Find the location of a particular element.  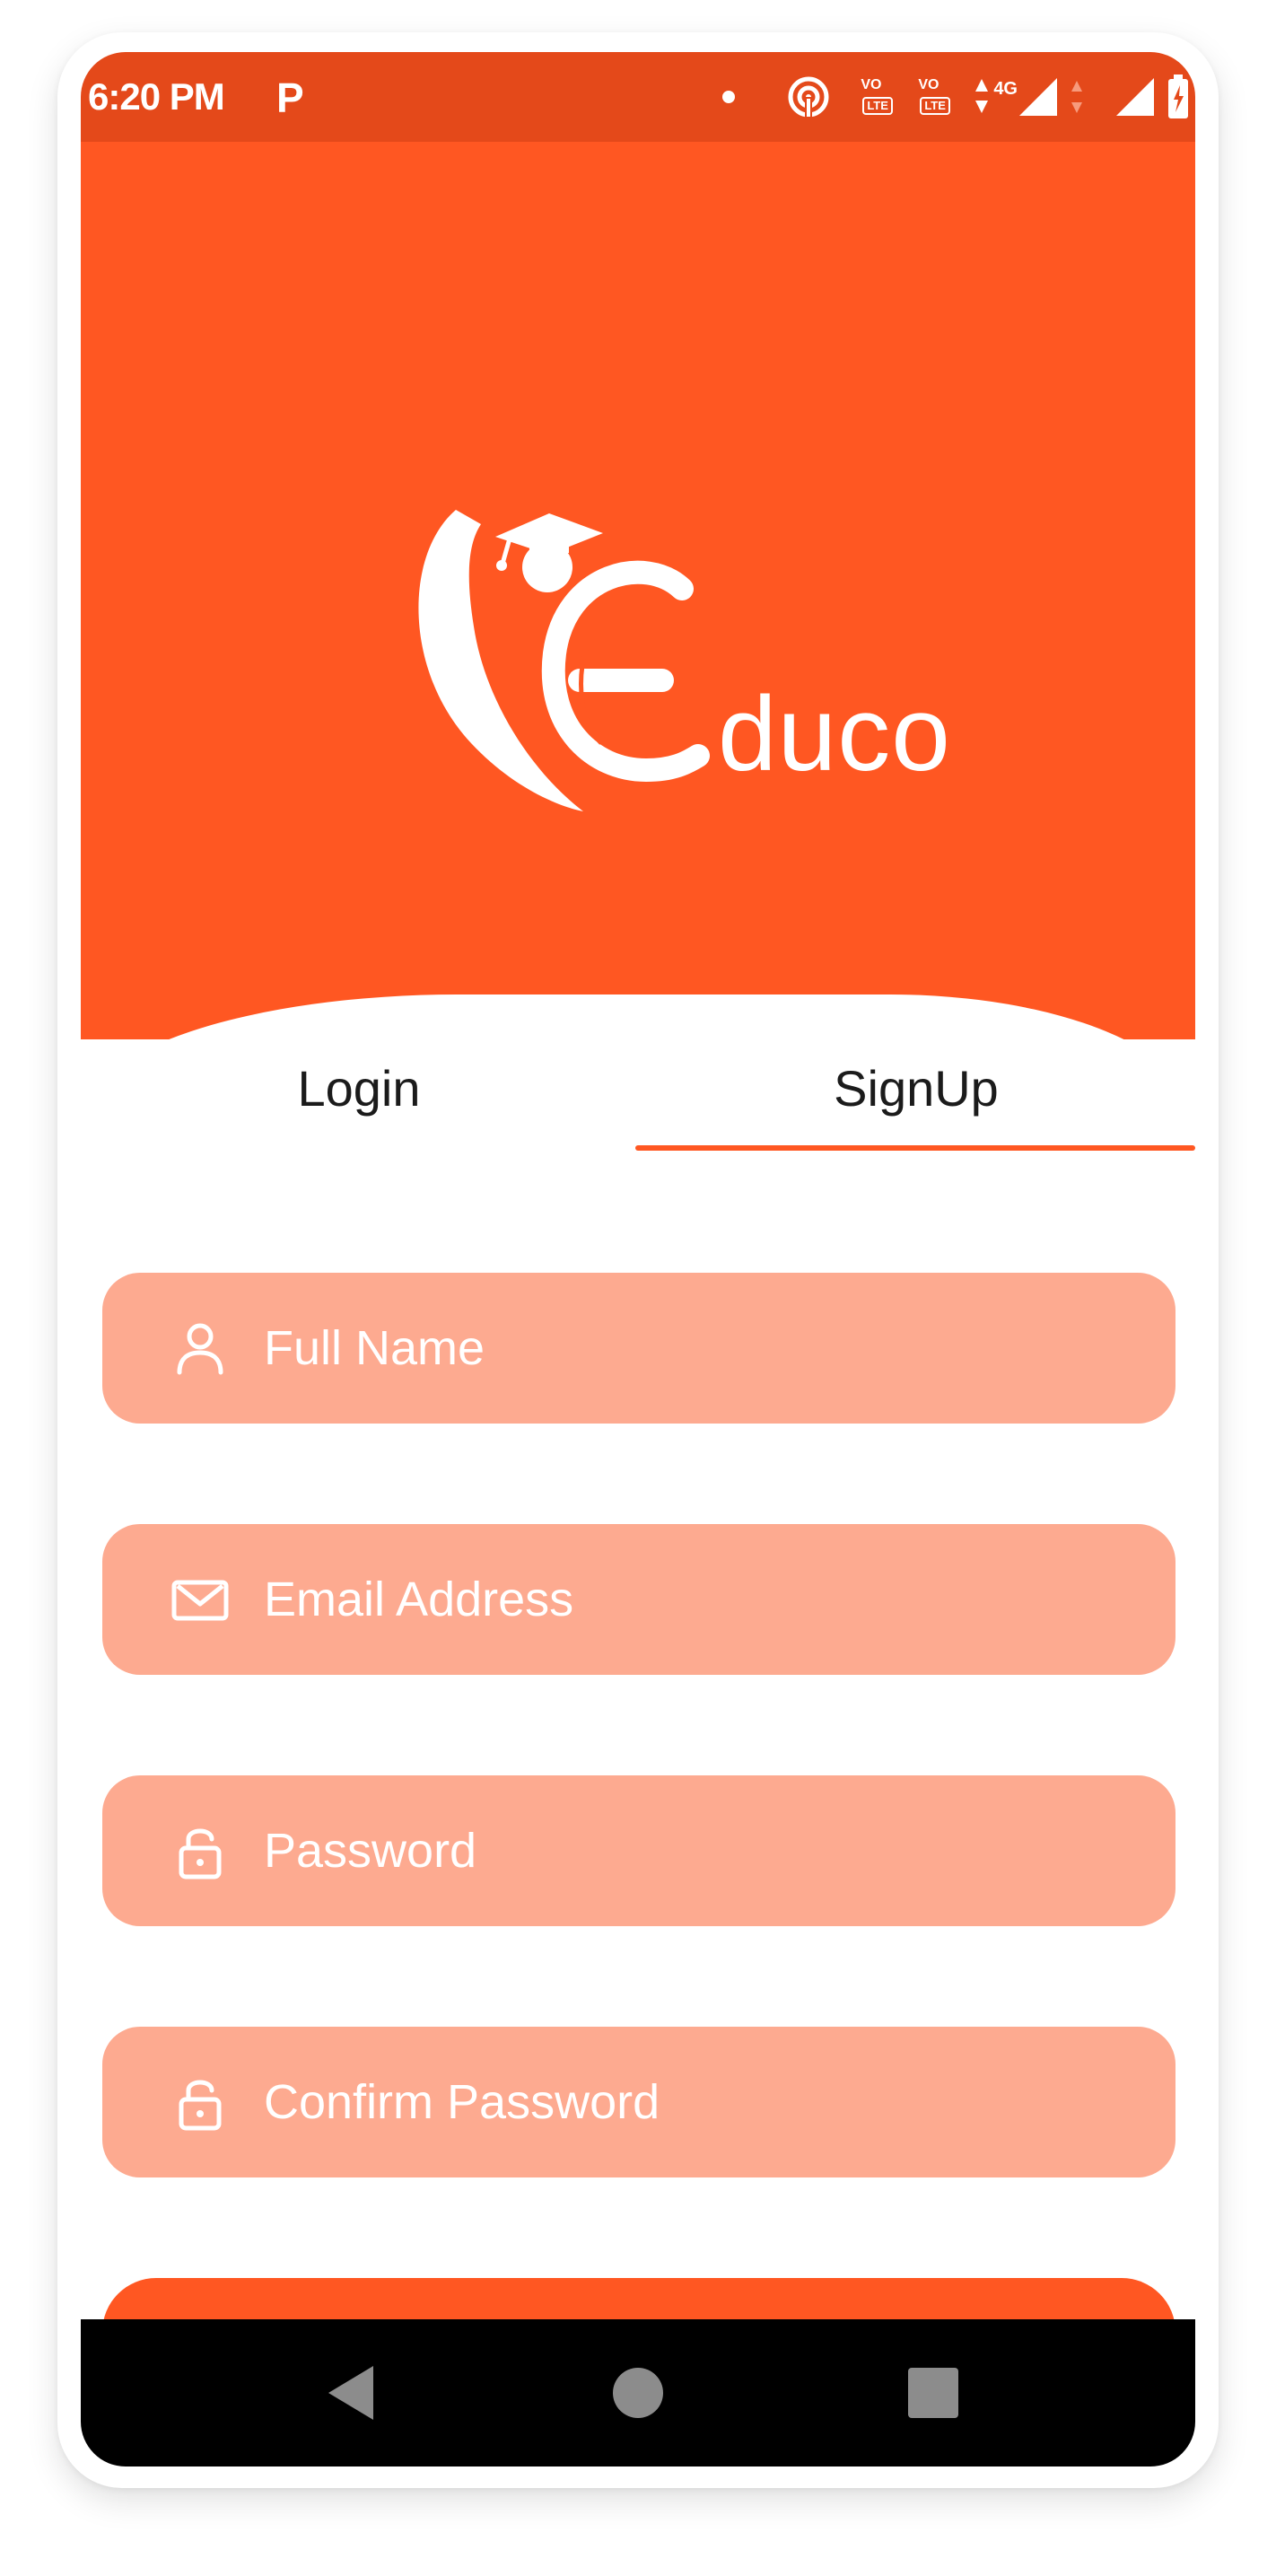

back-triangle-icon is located at coordinates (355, 2393).